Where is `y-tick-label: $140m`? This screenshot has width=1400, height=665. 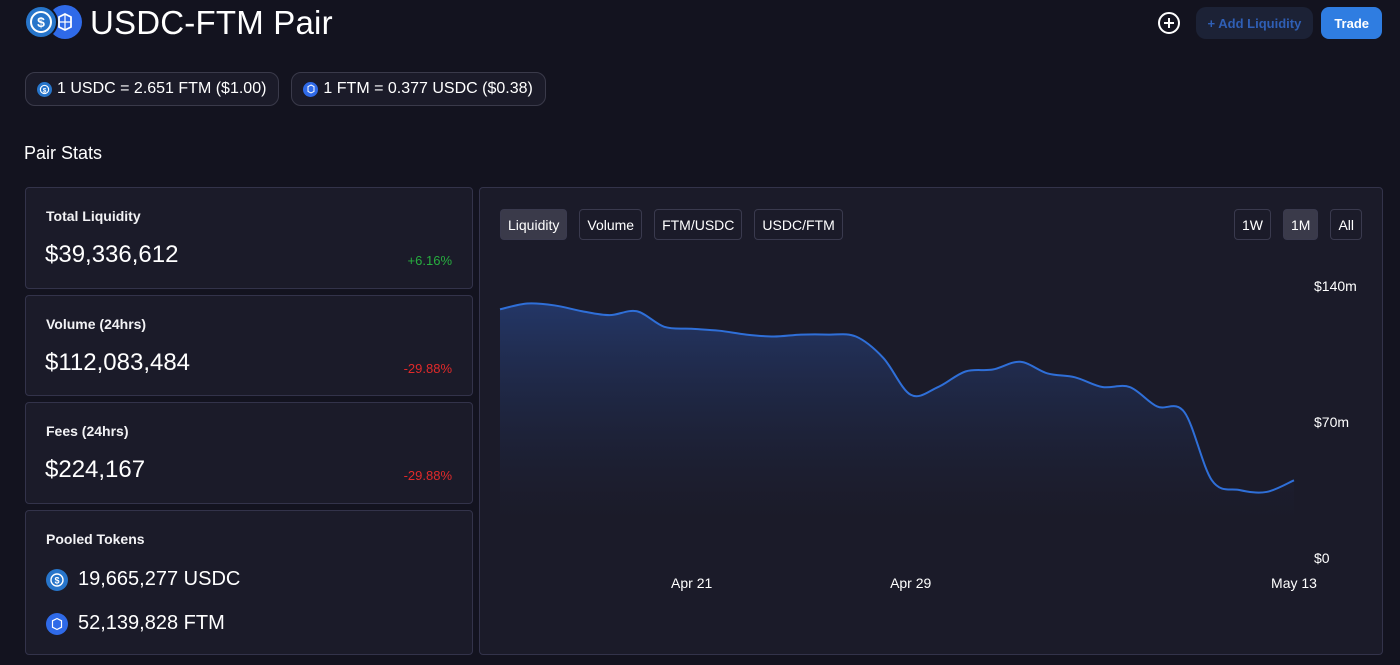 y-tick-label: $140m is located at coordinates (1335, 286).